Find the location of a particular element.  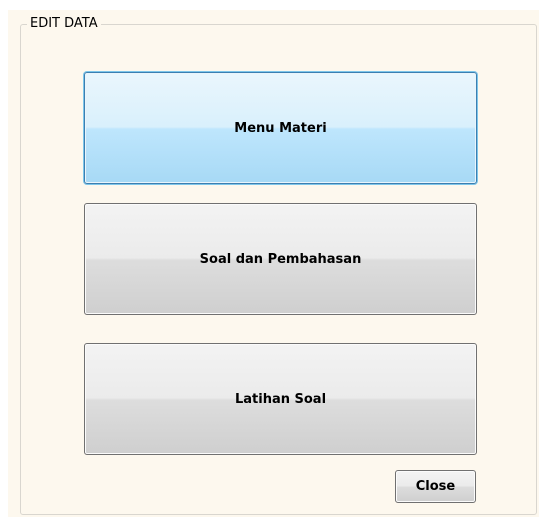

menu-materi-label: Menu Materi is located at coordinates (280, 128).